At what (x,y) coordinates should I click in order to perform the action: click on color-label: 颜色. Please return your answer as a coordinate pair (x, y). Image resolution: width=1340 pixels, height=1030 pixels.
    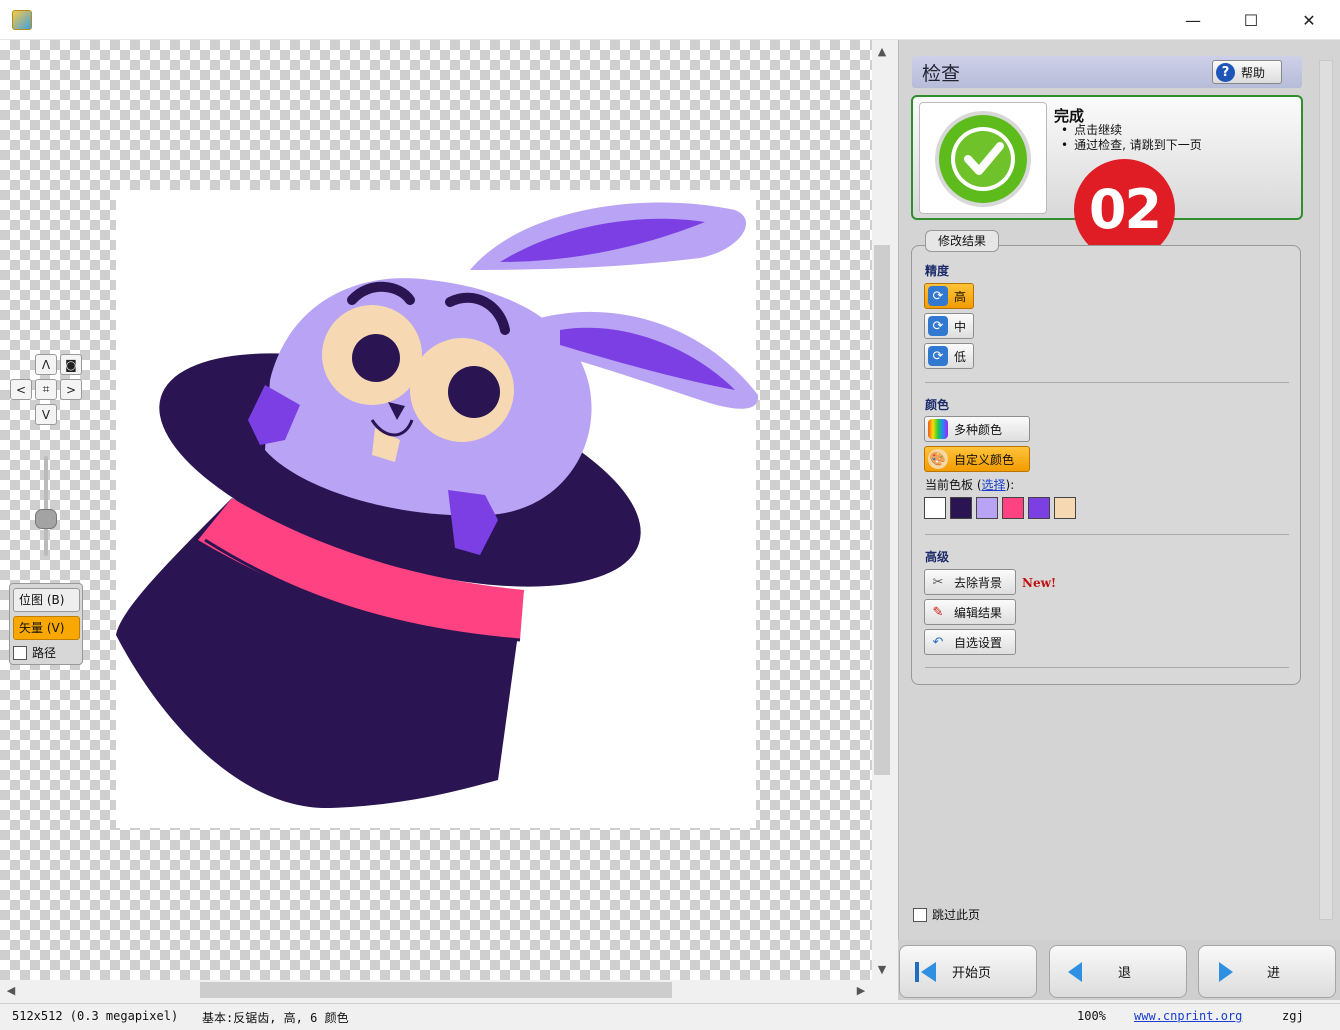
    Looking at the image, I should click on (937, 405).